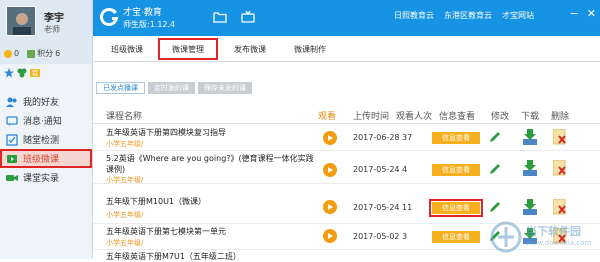 Image resolution: width=600 pixels, height=262 pixels. I want to click on points-label: 积分, so click(45, 53).